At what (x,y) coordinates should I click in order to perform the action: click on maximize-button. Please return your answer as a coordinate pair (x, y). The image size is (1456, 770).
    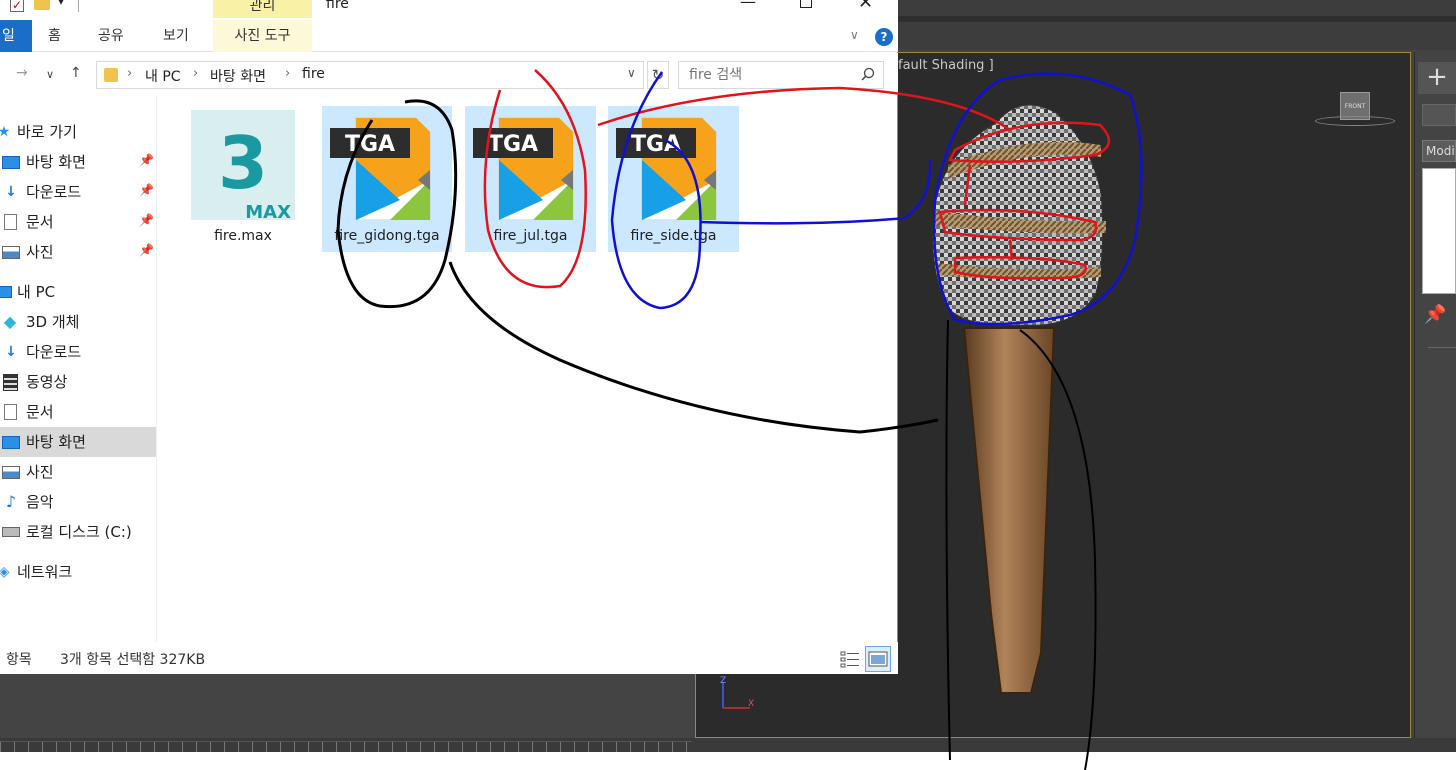
    Looking at the image, I should click on (806, 4).